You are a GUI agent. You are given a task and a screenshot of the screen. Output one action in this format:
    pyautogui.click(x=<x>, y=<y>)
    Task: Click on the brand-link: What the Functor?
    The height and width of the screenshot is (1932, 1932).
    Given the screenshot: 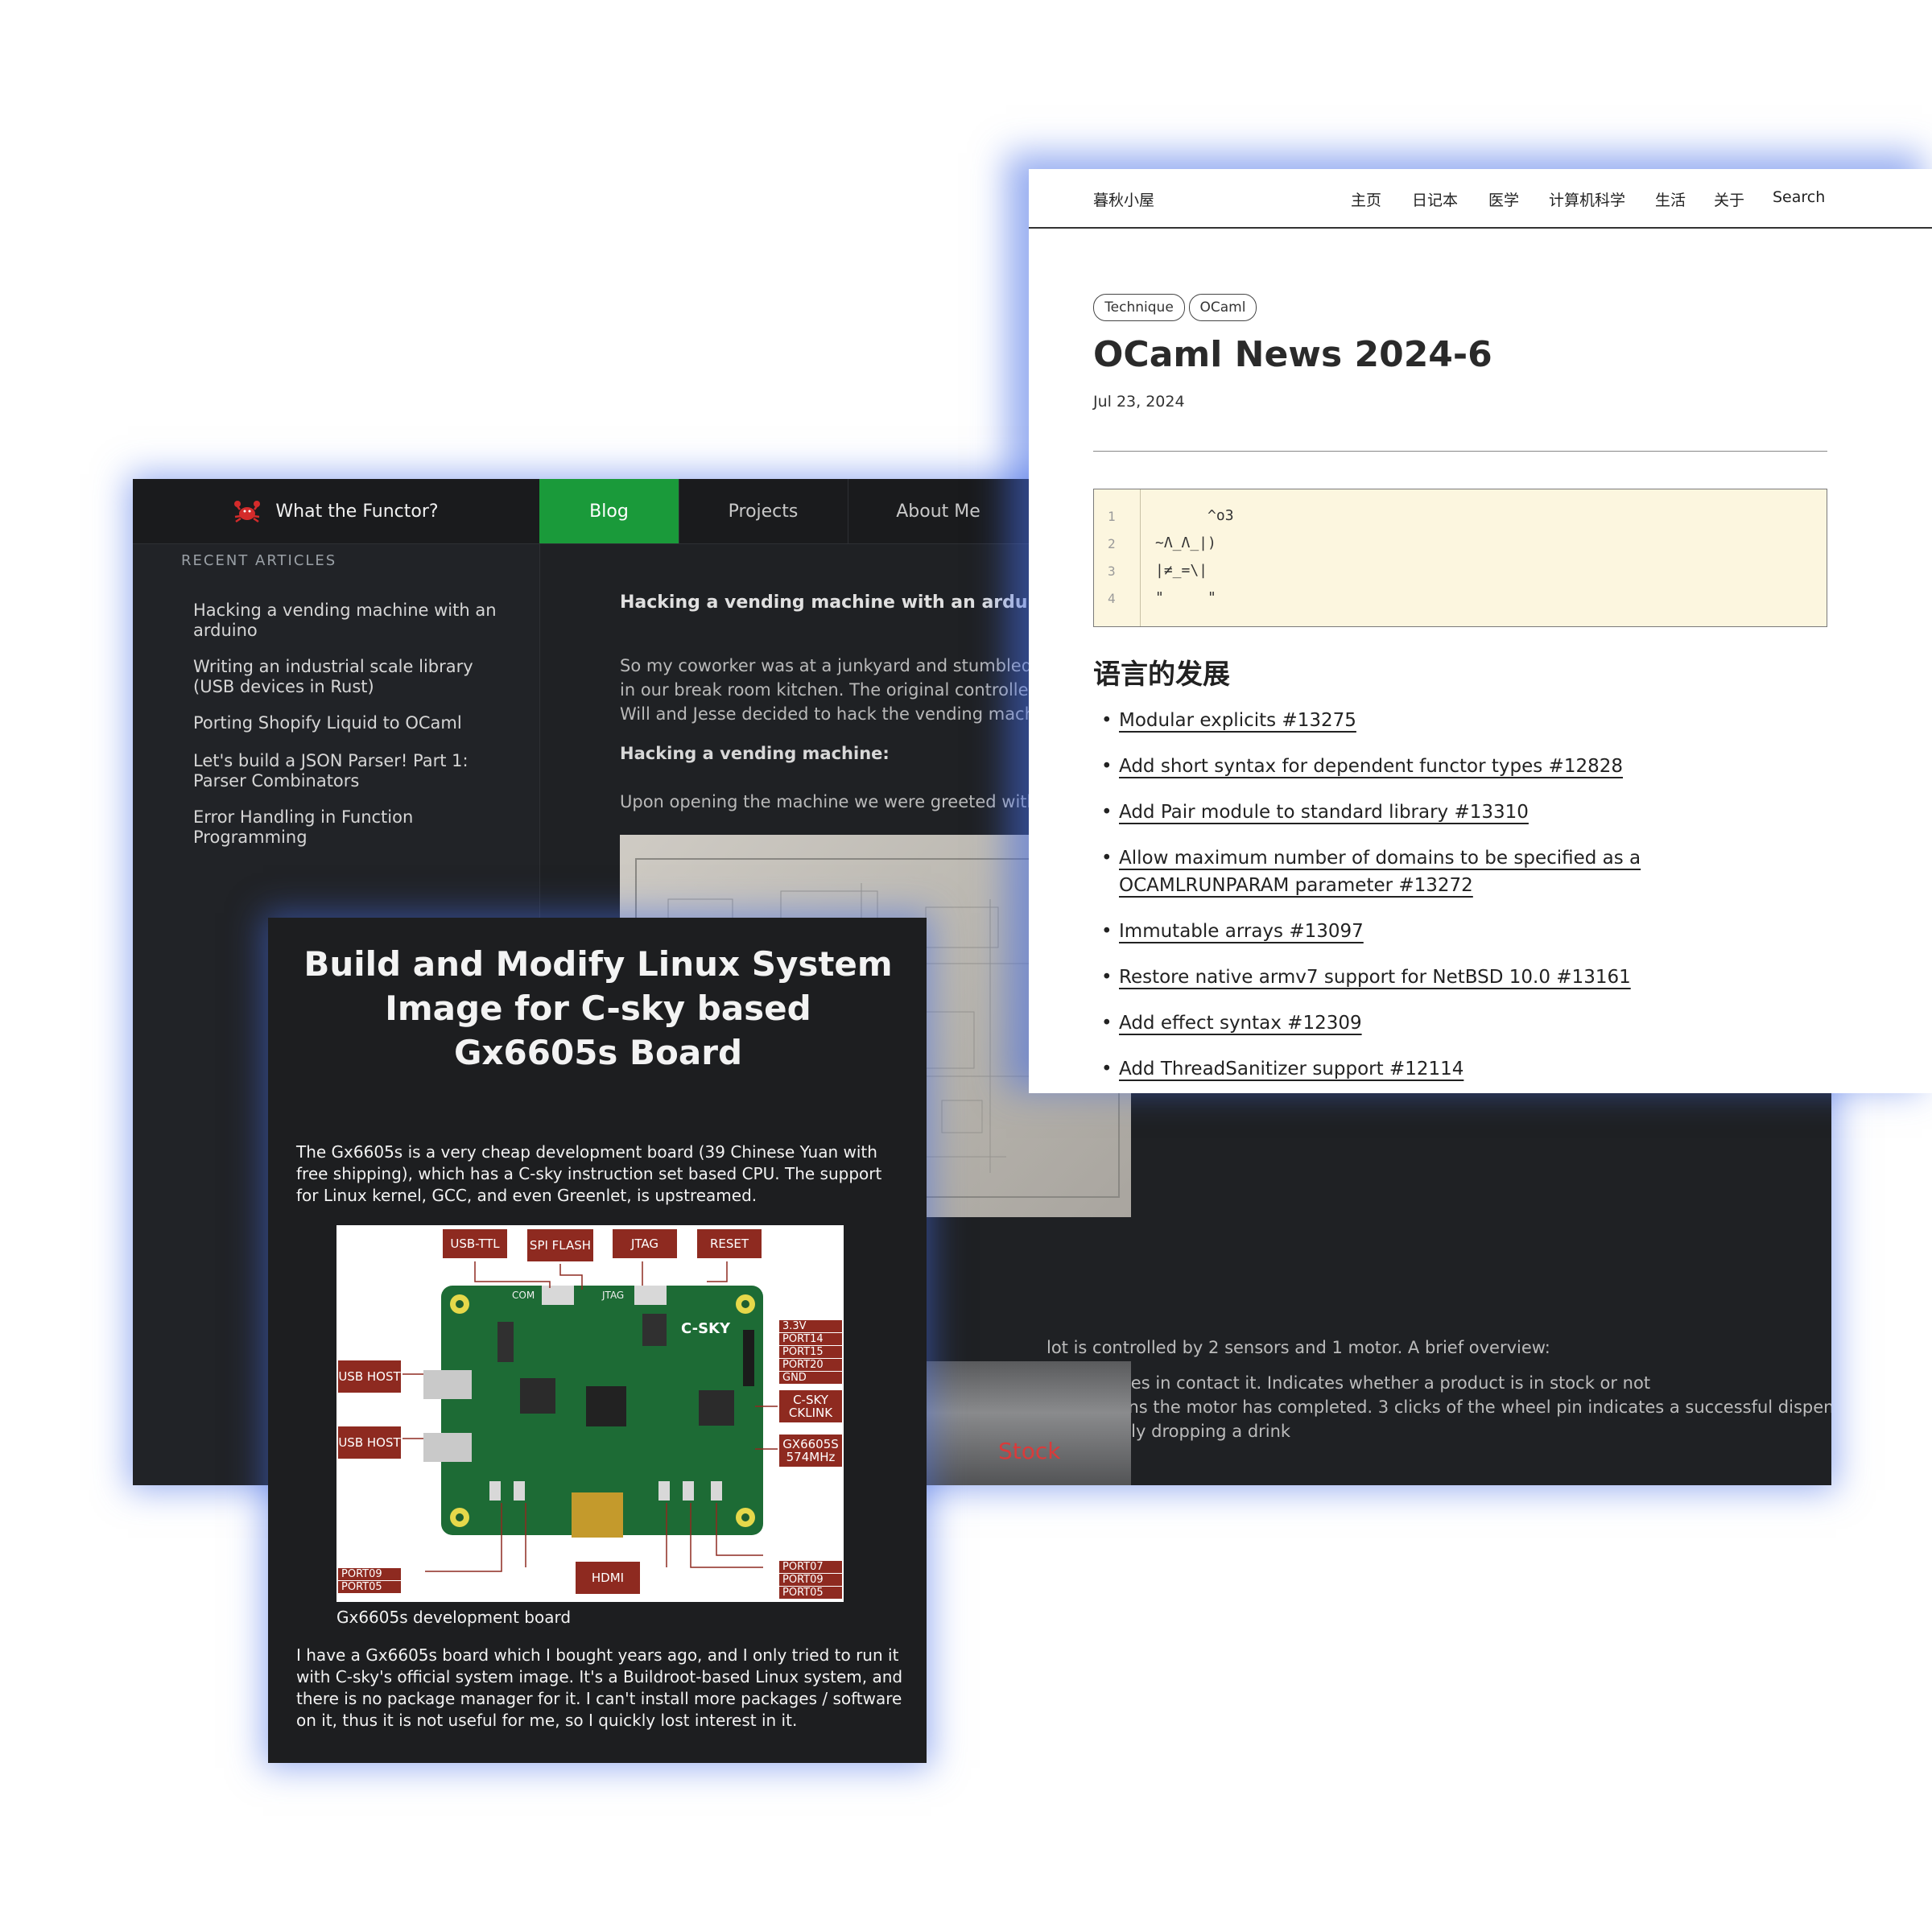 What is the action you would take?
    pyautogui.click(x=336, y=511)
    